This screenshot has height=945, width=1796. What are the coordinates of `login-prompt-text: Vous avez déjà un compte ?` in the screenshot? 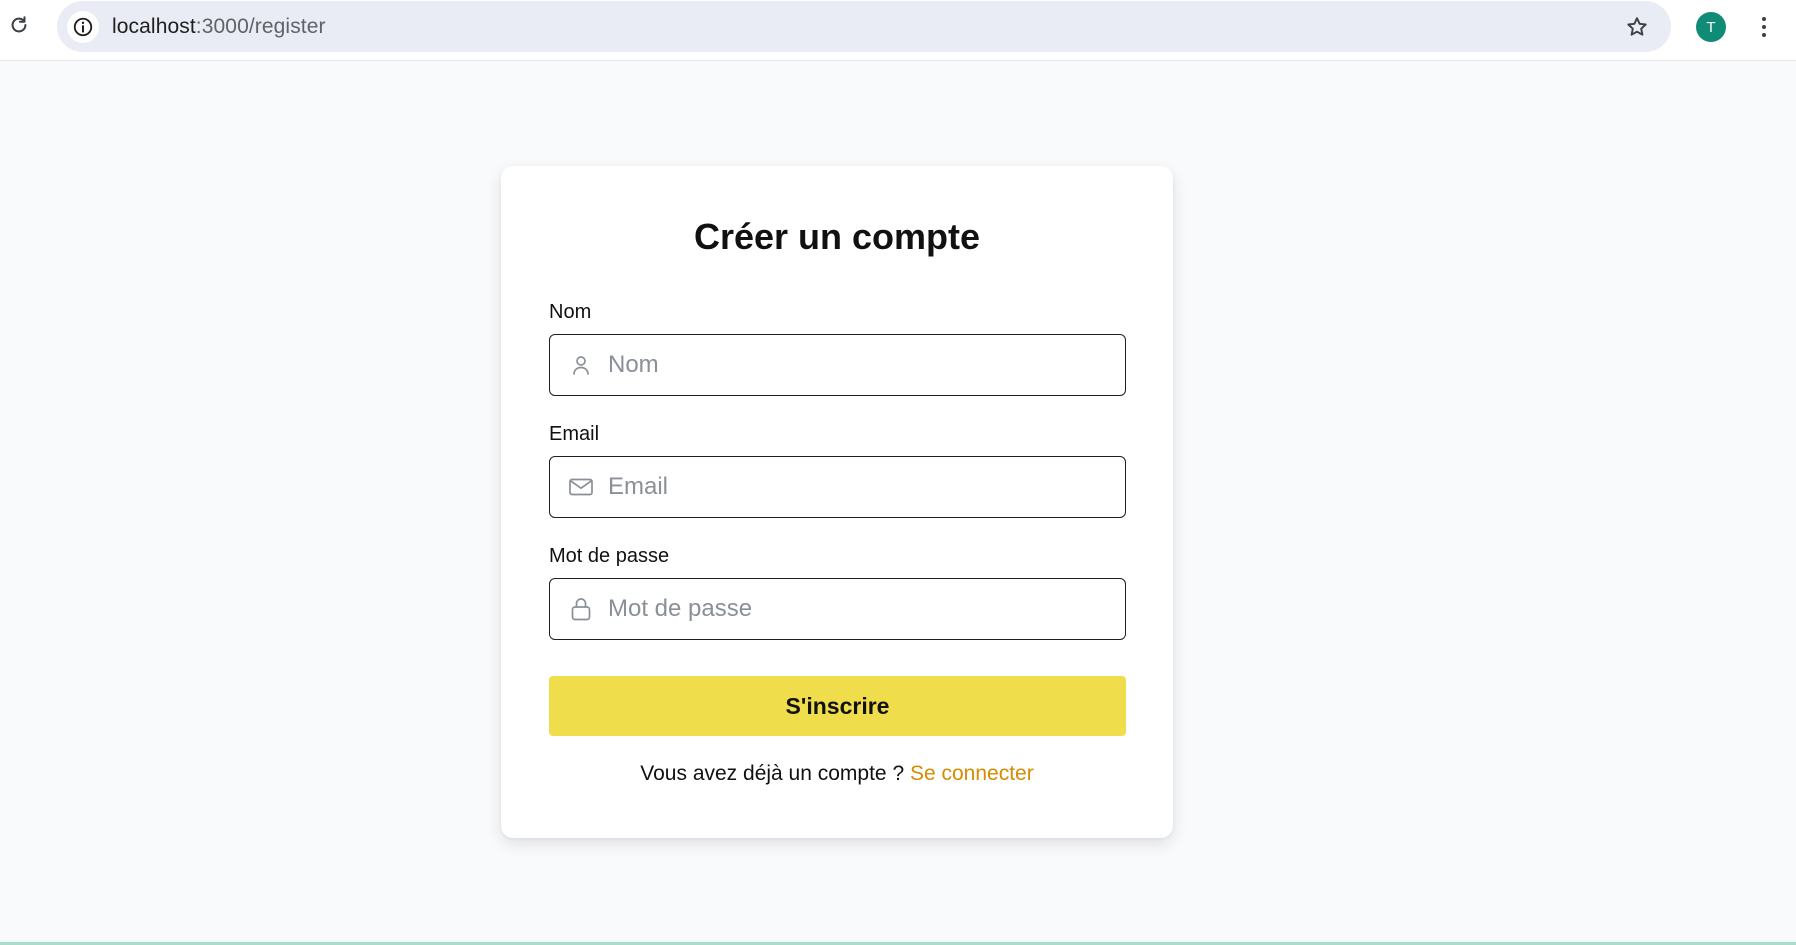 It's located at (772, 773).